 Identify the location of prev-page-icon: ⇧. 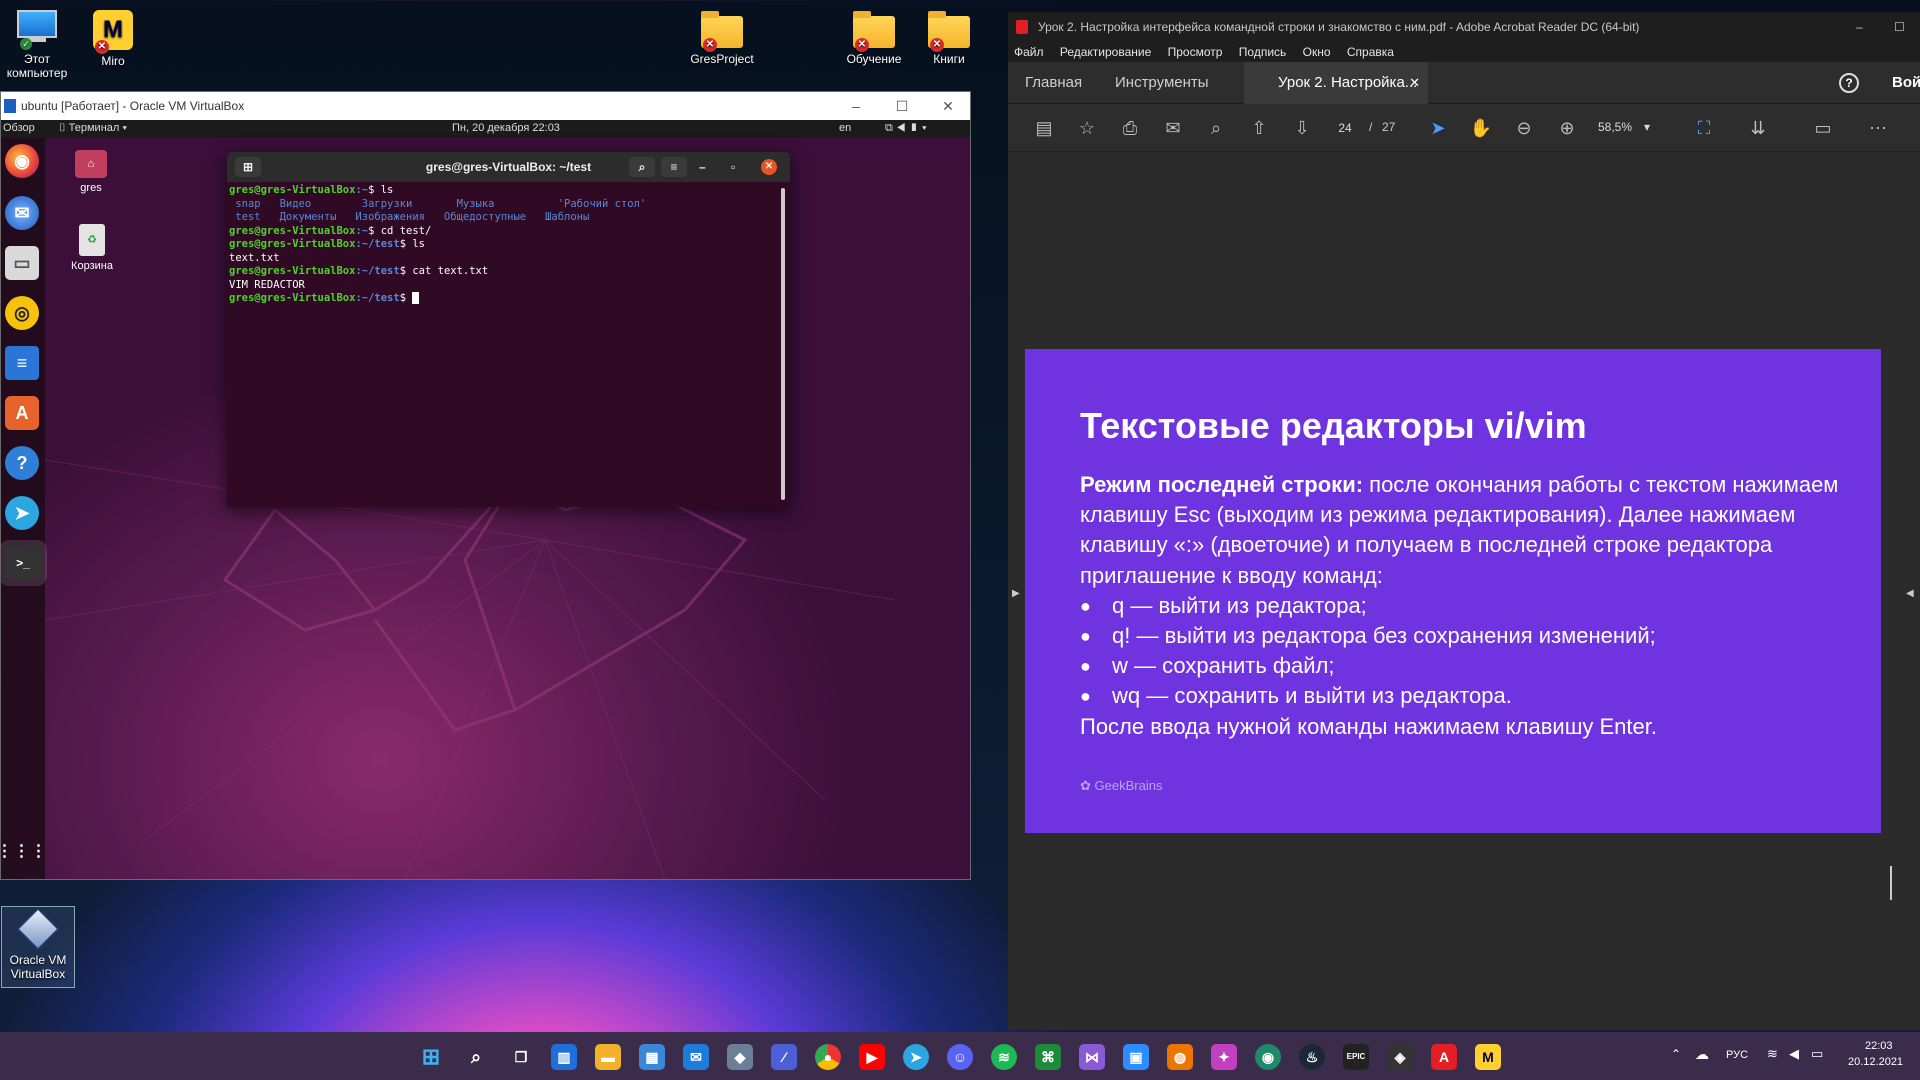
(1259, 128).